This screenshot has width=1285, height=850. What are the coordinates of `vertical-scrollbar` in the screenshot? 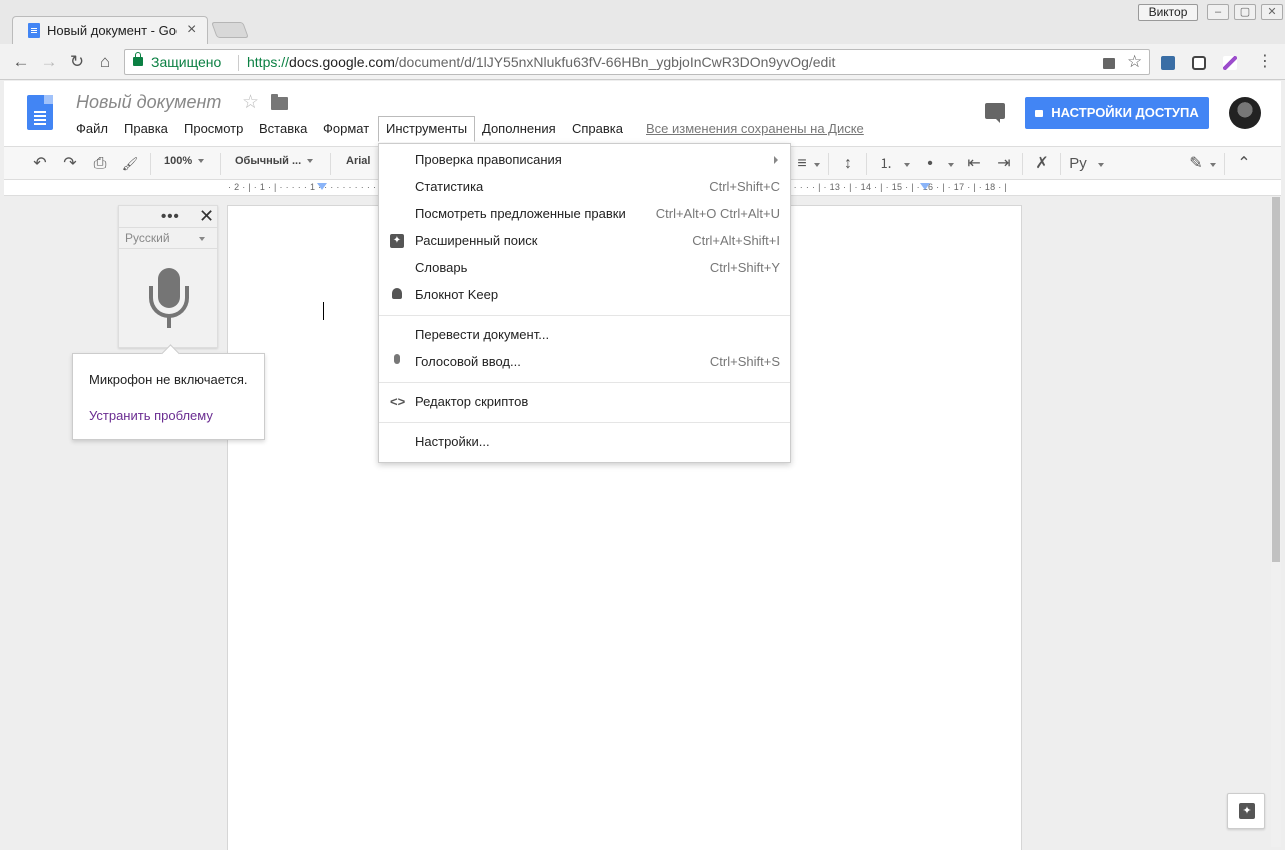 It's located at (1276, 522).